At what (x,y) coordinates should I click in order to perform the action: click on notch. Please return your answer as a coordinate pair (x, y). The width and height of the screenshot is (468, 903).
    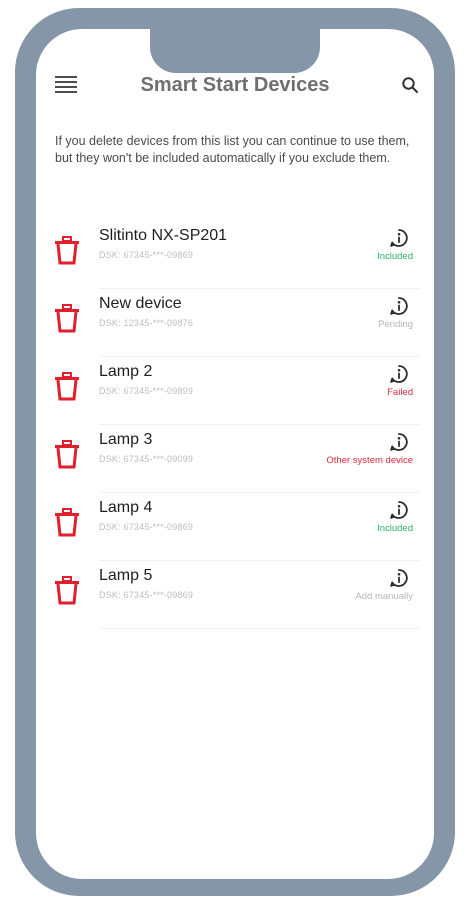
    Looking at the image, I should click on (260, 51).